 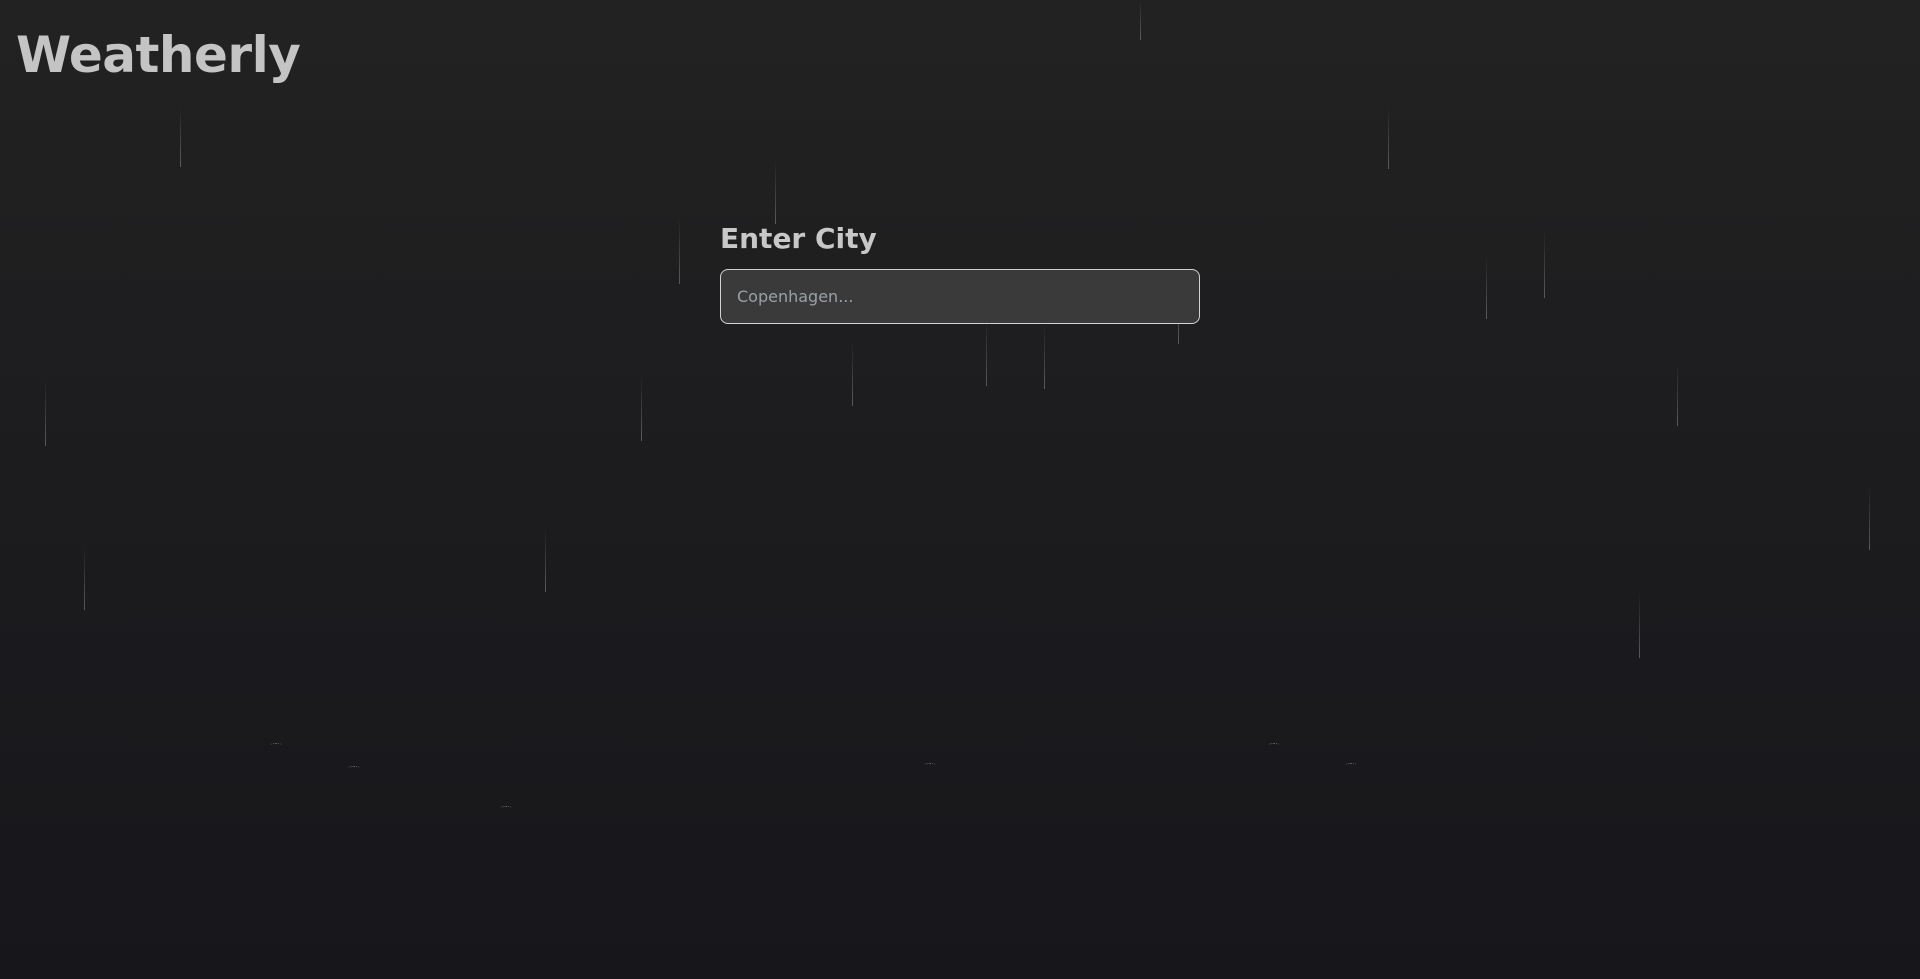 I want to click on city-input-label: Enter City, so click(x=798, y=238).